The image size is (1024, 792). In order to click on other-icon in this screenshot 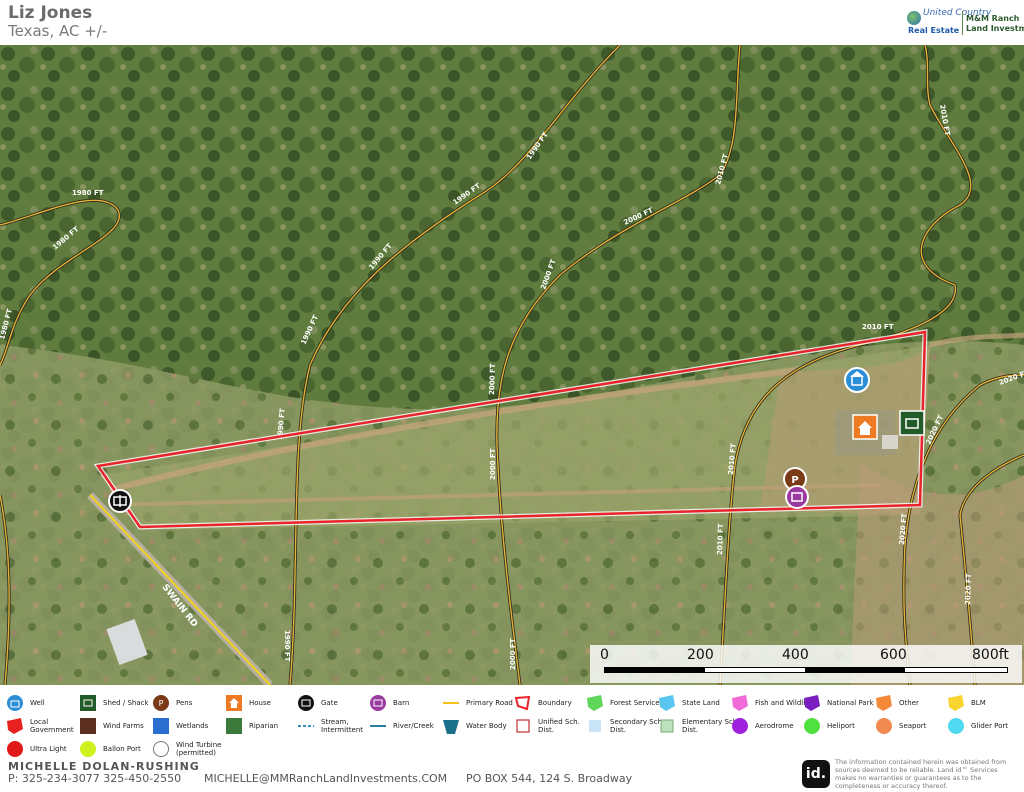, I will do `click(884, 703)`.